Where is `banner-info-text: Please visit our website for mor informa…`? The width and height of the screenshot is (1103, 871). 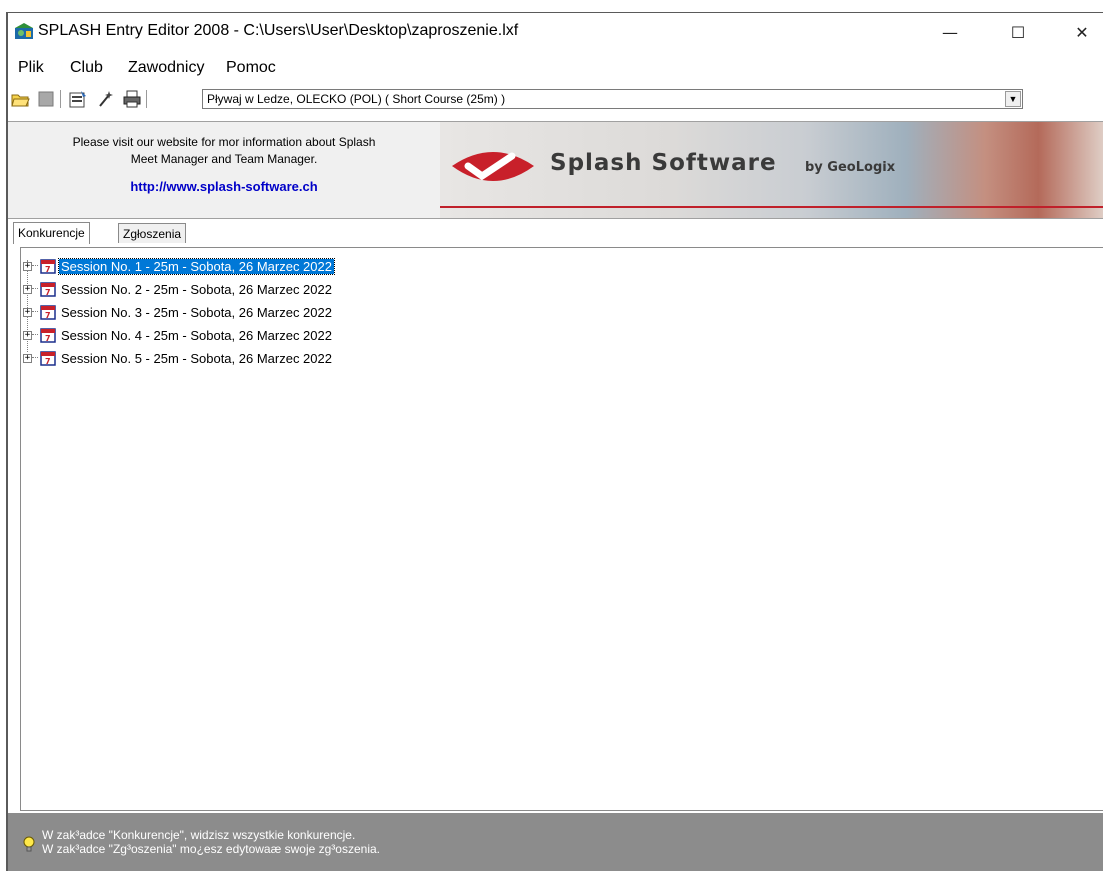
banner-info-text: Please visit our website for mor informa… is located at coordinates (224, 151).